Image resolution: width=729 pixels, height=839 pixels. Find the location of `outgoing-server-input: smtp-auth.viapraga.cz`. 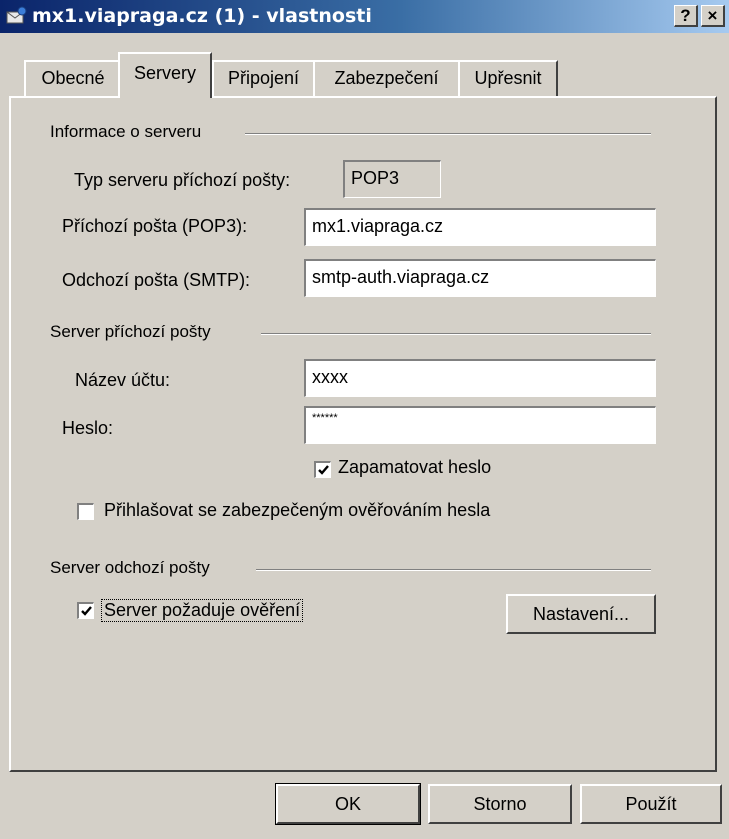

outgoing-server-input: smtp-auth.viapraga.cz is located at coordinates (480, 278).